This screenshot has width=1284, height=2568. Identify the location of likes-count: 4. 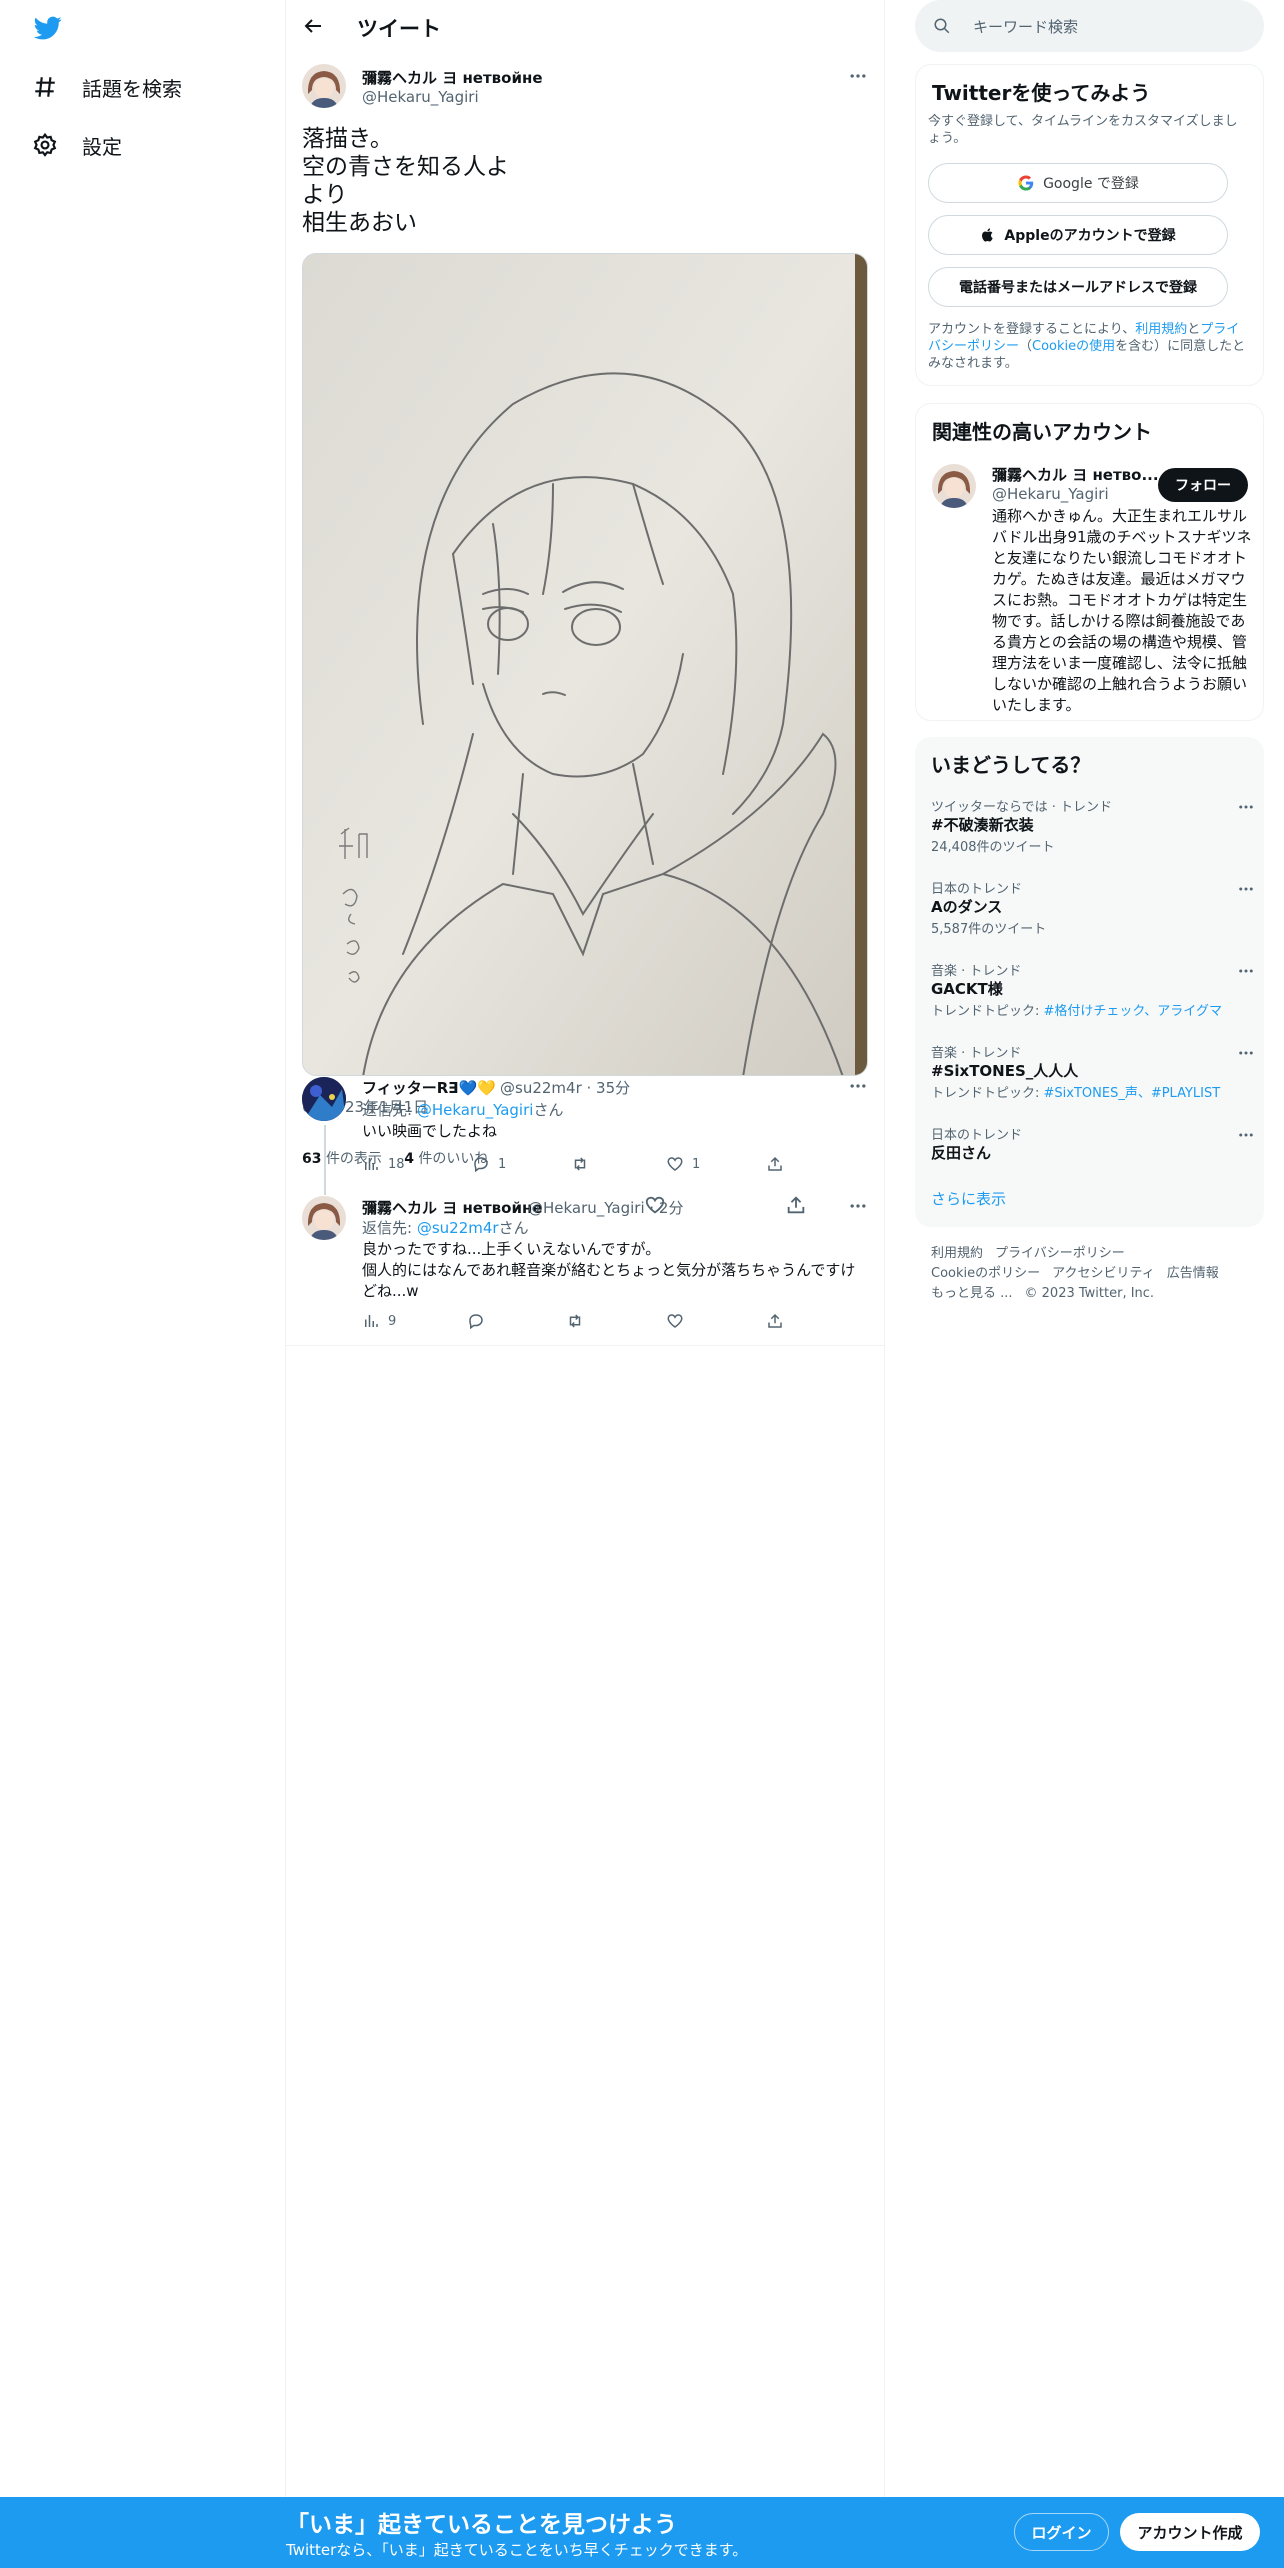
(409, 1159).